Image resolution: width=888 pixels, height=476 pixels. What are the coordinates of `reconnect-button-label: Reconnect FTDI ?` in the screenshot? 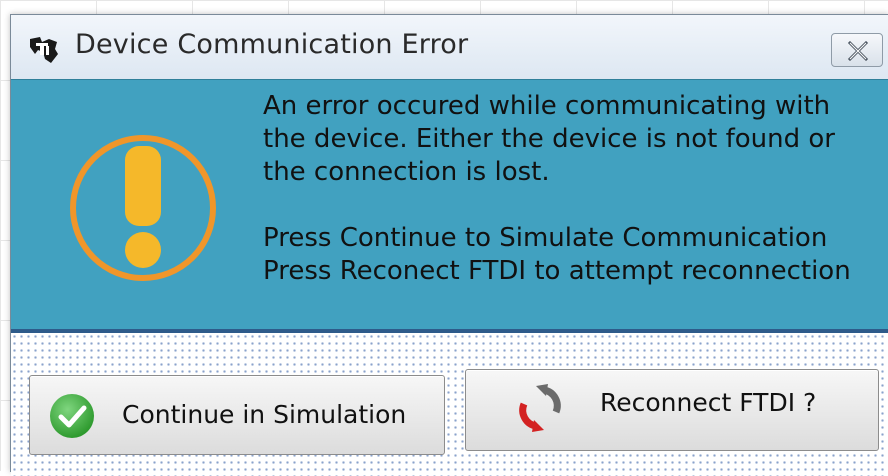 It's located at (708, 402).